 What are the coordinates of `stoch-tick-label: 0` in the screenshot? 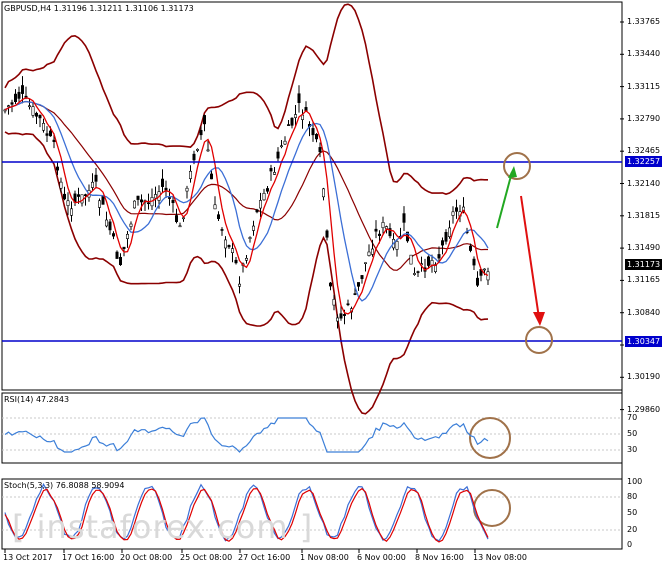 It's located at (630, 544).